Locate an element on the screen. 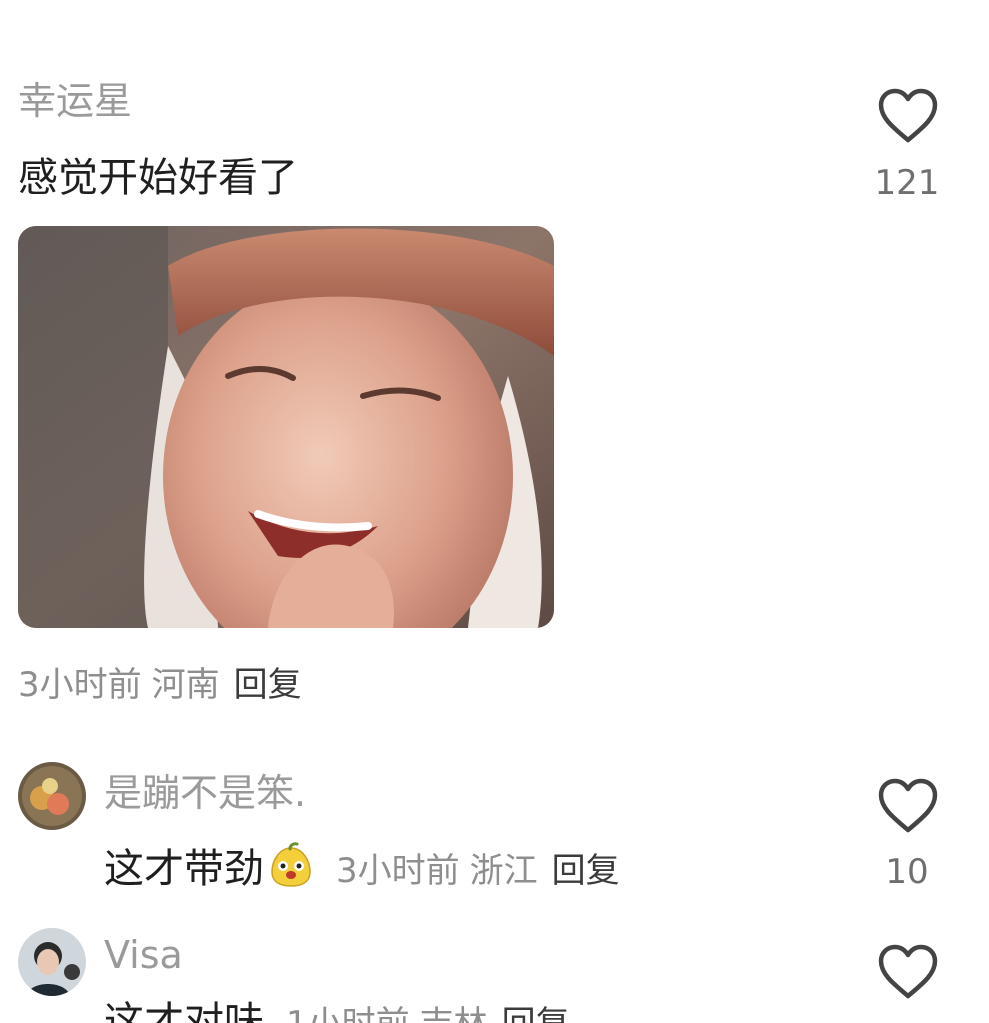  reply-text: 这才带劲 3小时前 浙江 回复 is located at coordinates (362, 865).